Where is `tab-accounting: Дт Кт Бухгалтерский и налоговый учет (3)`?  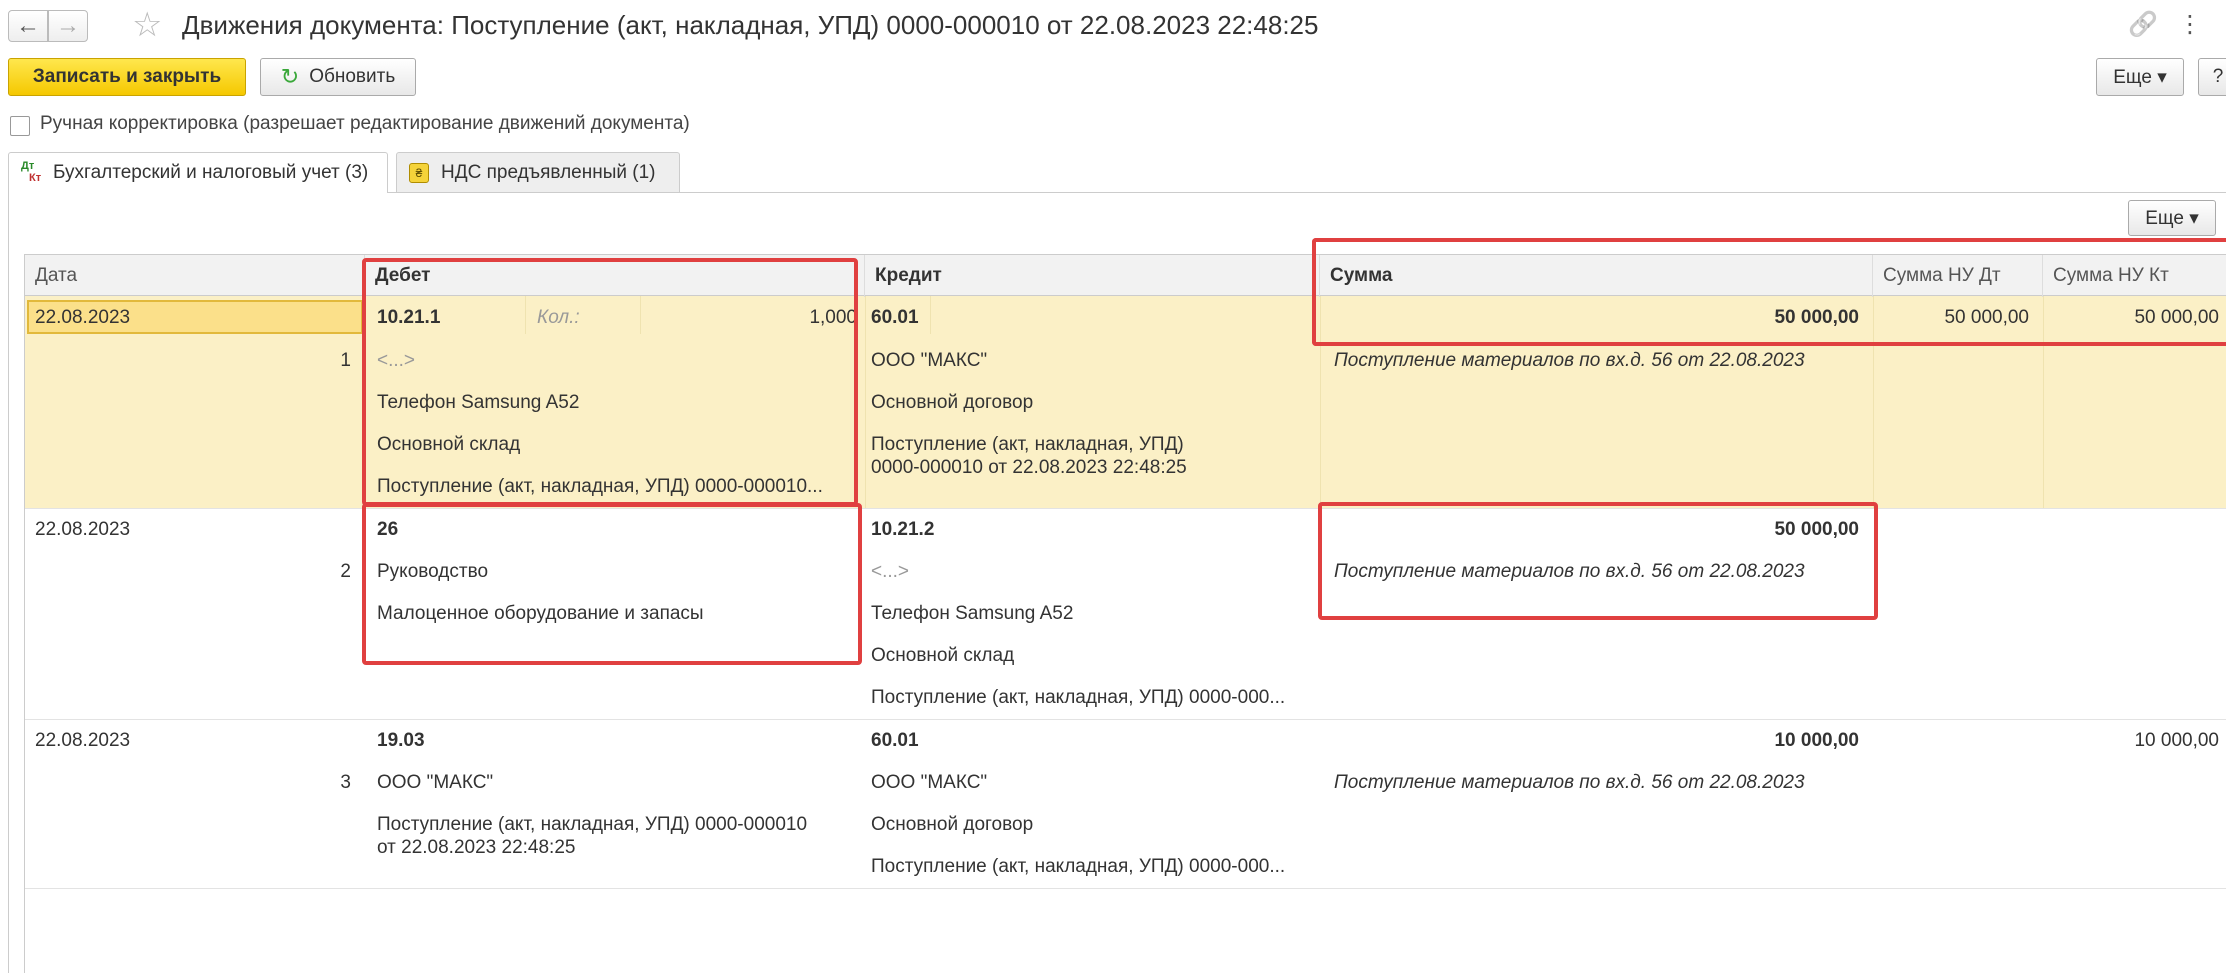
tab-accounting: Дт Кт Бухгалтерский и налоговый учет (3) is located at coordinates (198, 172).